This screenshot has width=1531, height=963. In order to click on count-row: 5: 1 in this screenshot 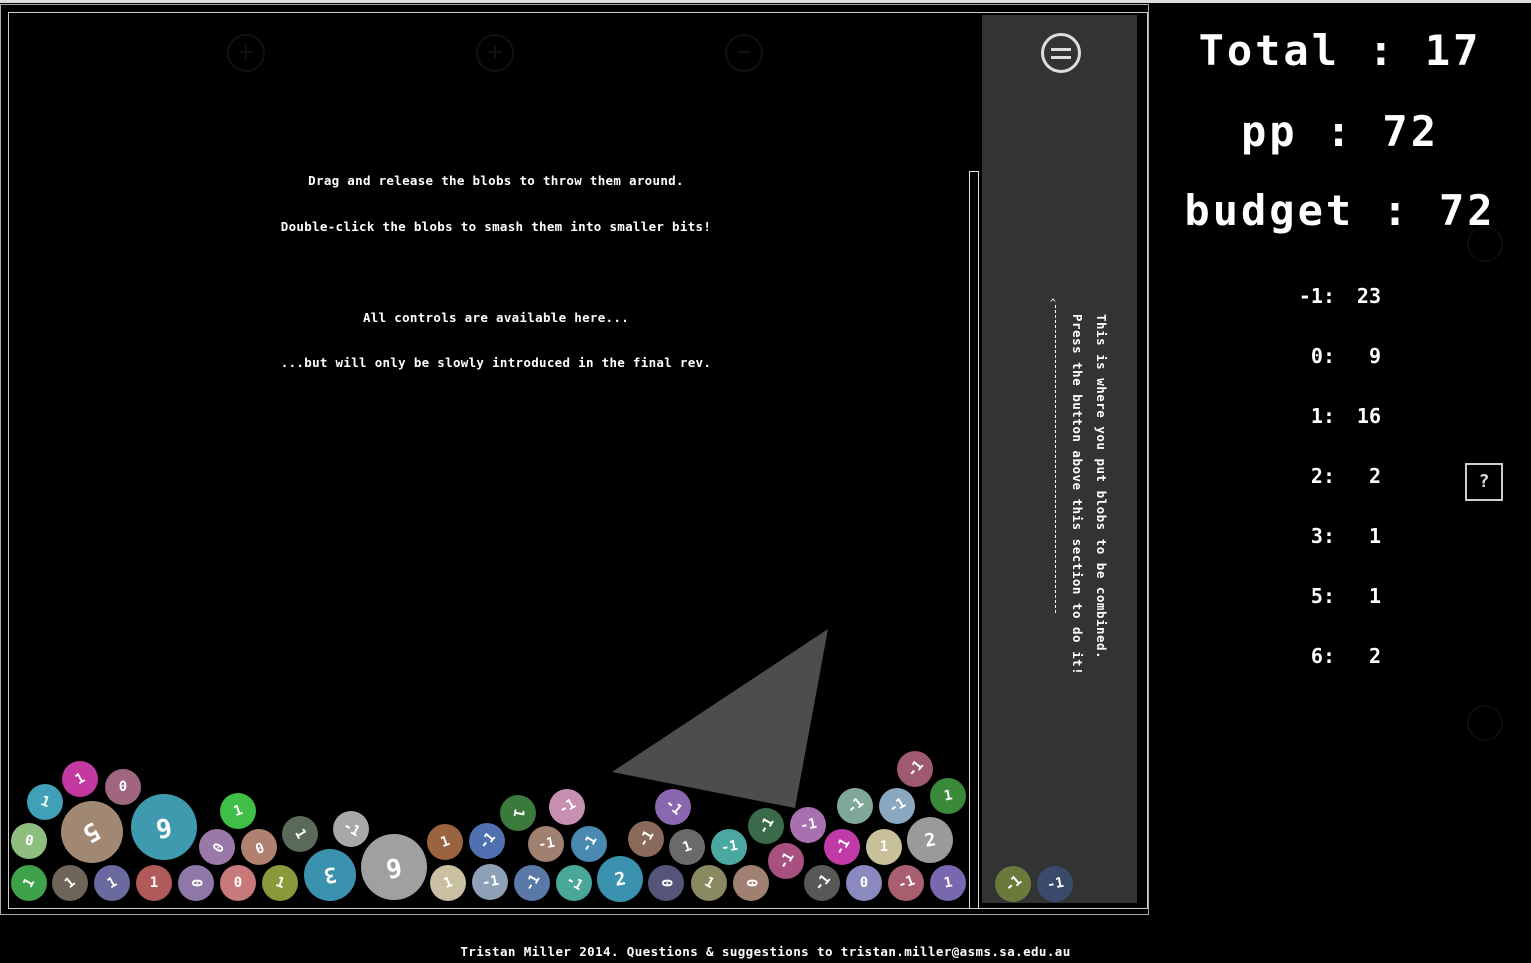, I will do `click(1335, 596)`.